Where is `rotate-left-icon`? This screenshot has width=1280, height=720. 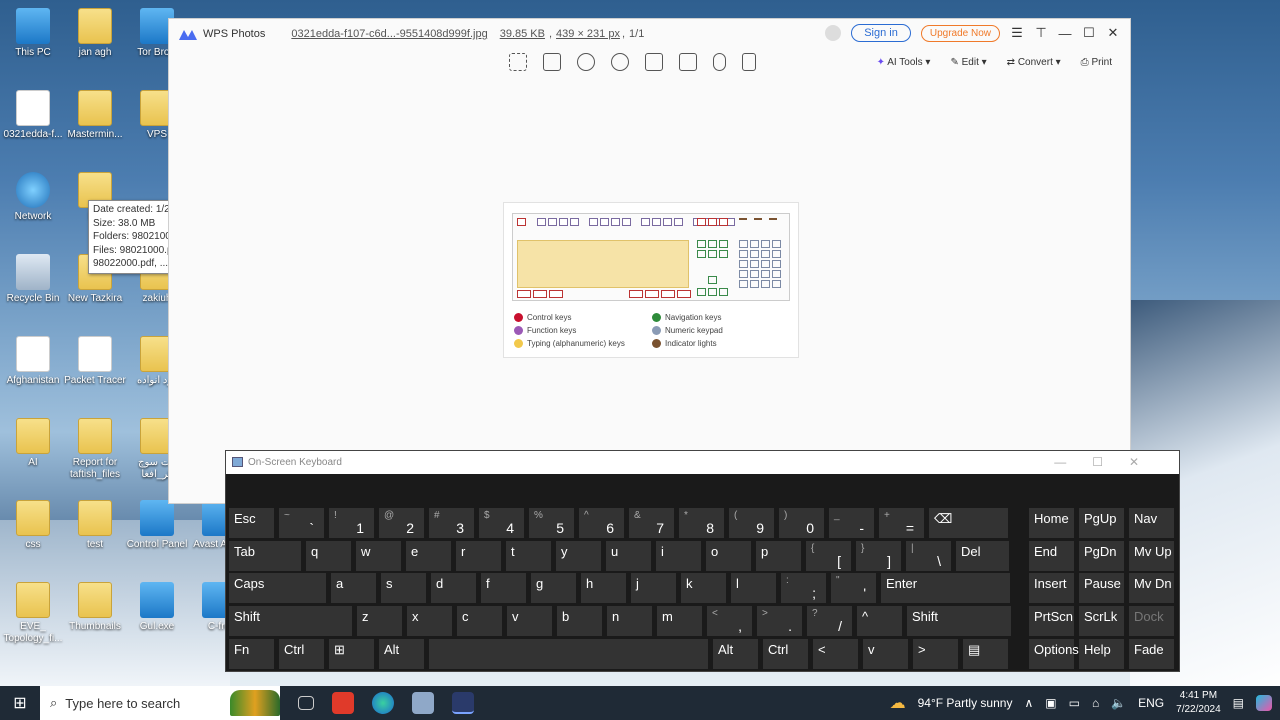 rotate-left-icon is located at coordinates (654, 62).